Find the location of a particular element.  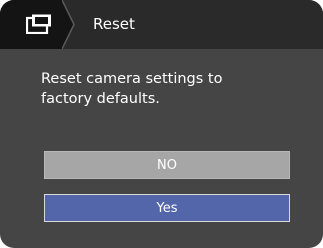

message-line: factory defaults. is located at coordinates (100, 99).